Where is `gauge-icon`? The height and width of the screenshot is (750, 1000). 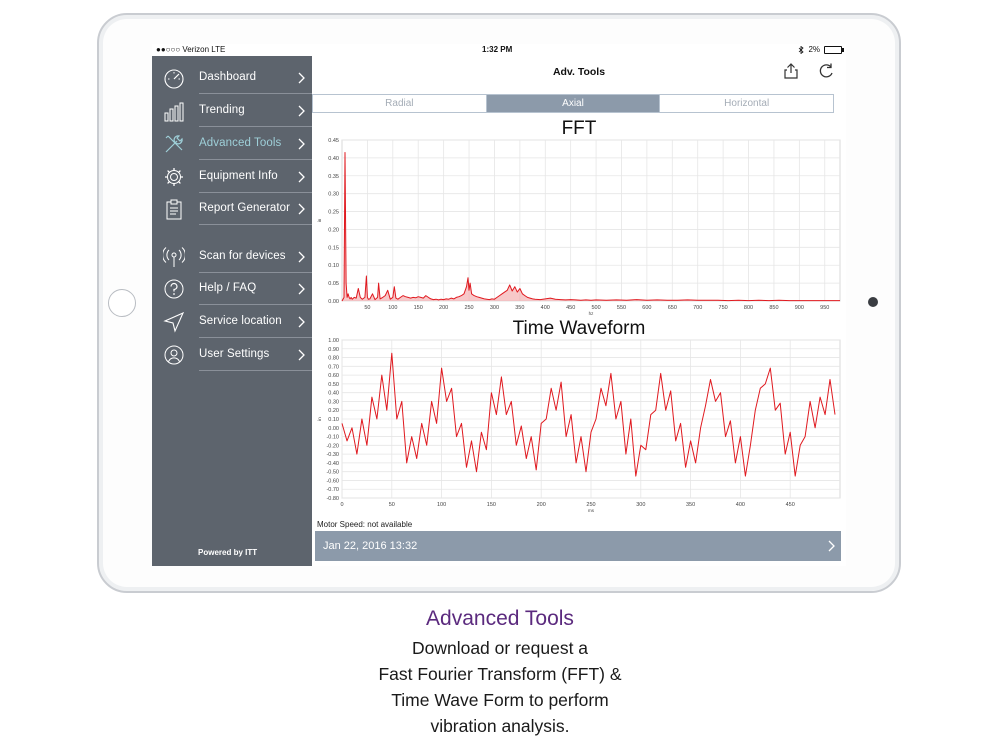 gauge-icon is located at coordinates (174, 79).